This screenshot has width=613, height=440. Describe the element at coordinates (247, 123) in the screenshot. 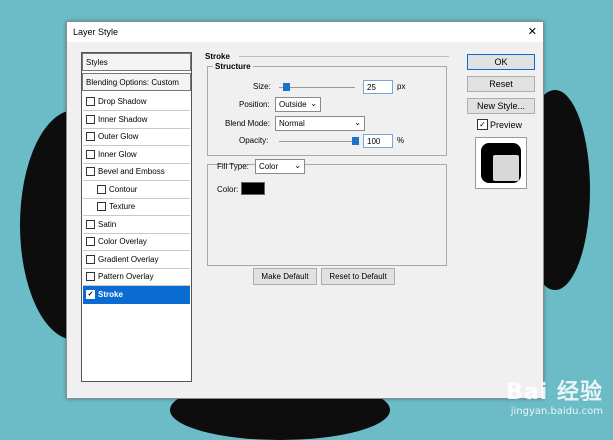

I see `blend-mode-label: Blend Mode:` at that location.